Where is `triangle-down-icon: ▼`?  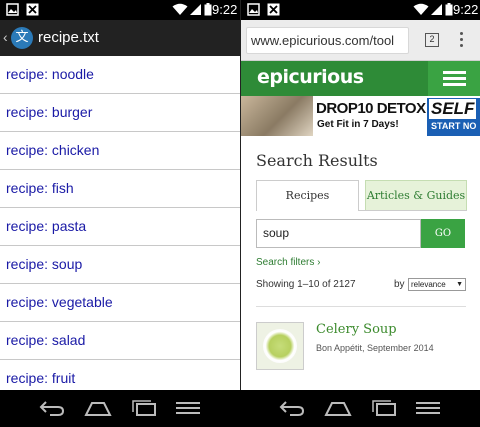 triangle-down-icon: ▼ is located at coordinates (459, 284).